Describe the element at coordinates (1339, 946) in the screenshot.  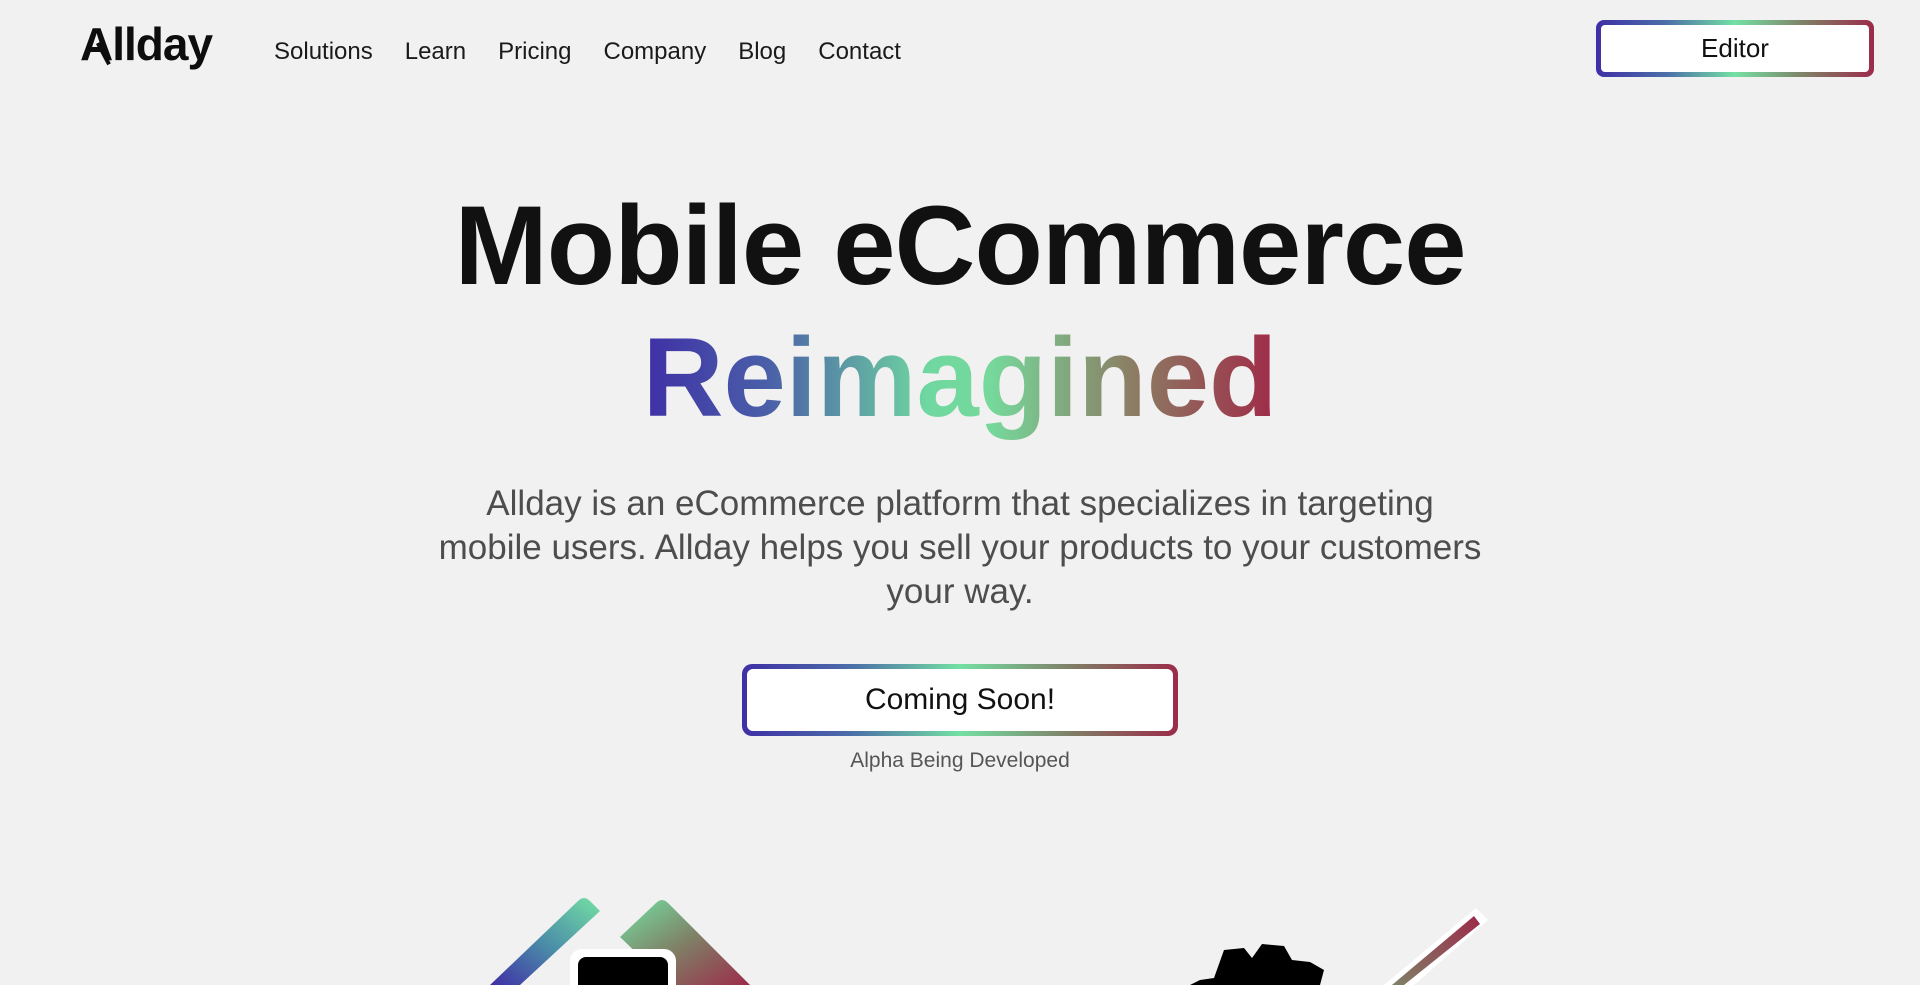
I see `gear-wrench-graphic` at that location.